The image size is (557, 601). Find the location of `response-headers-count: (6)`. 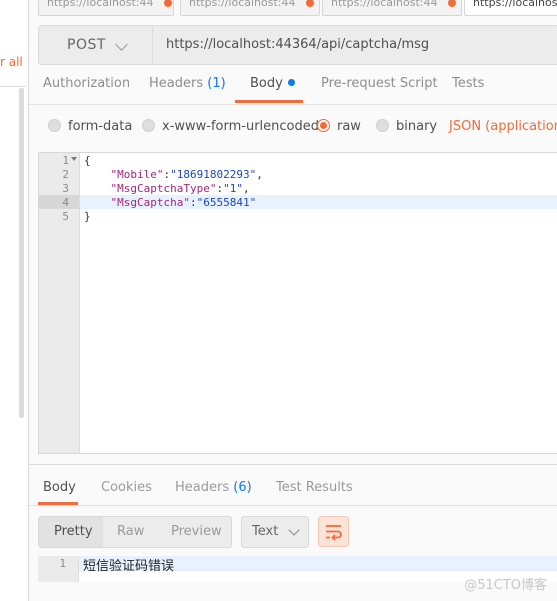

response-headers-count: (6) is located at coordinates (242, 487).